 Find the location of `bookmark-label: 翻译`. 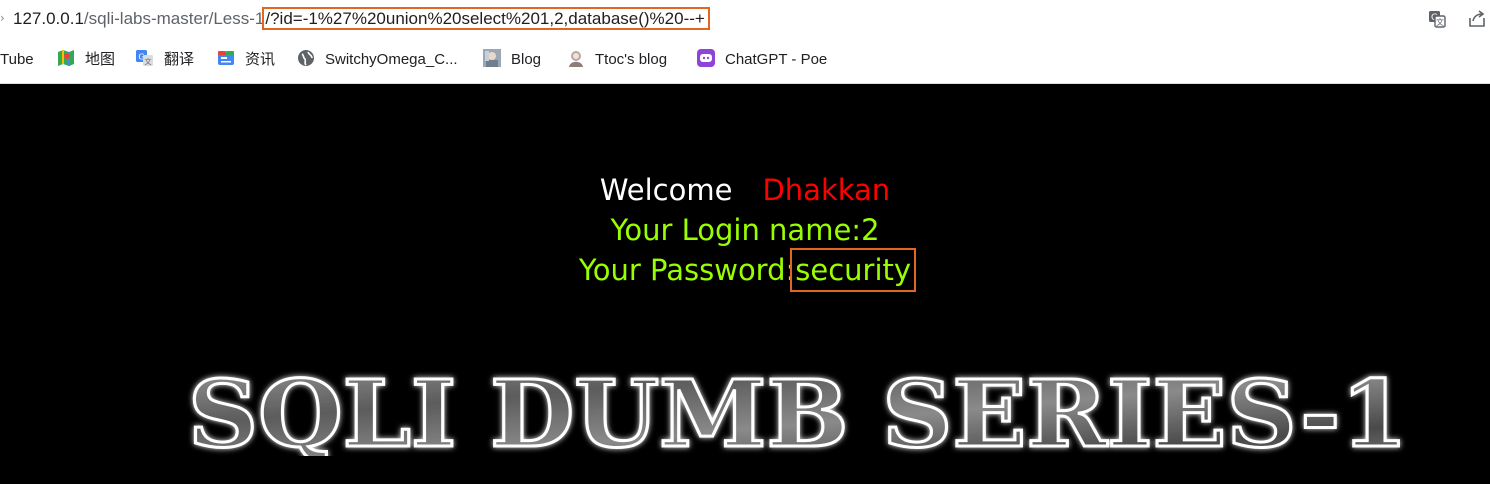

bookmark-label: 翻译 is located at coordinates (179, 59).